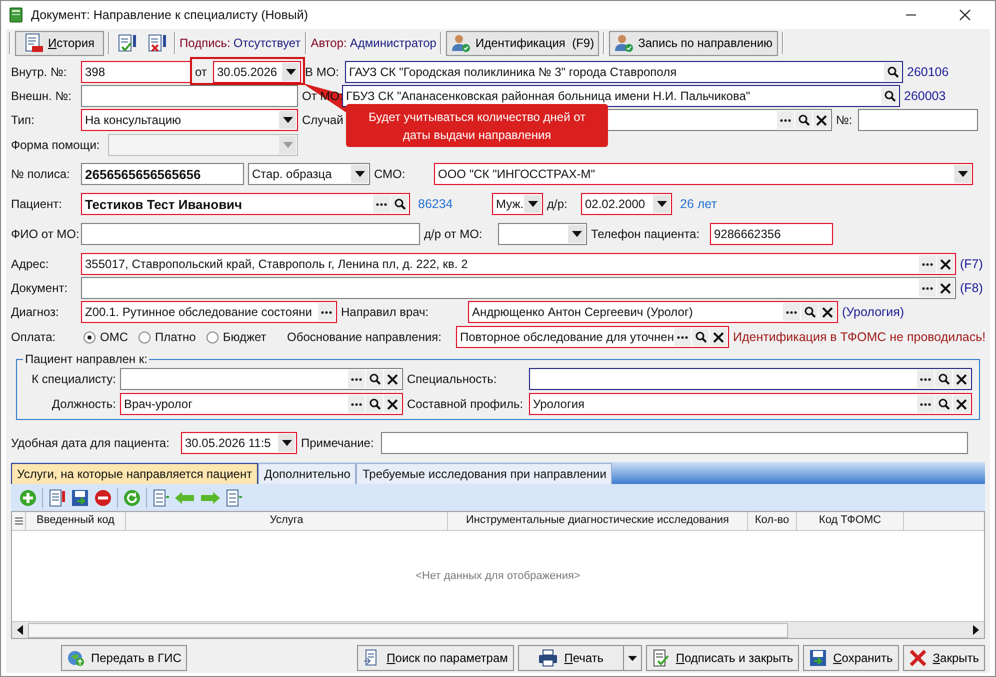  I want to click on info-text: 86234, so click(436, 204).